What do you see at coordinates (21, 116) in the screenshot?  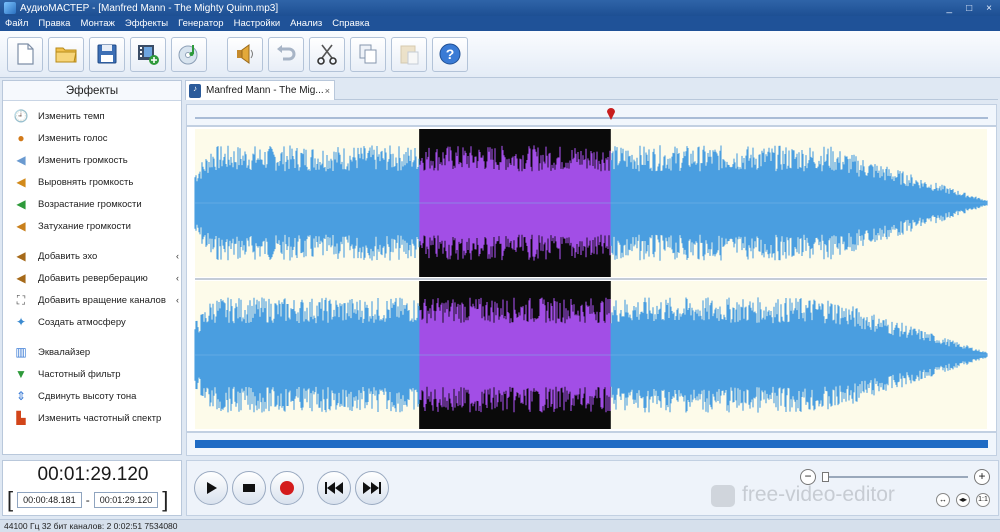 I see `clock-icon: 🕘` at bounding box center [21, 116].